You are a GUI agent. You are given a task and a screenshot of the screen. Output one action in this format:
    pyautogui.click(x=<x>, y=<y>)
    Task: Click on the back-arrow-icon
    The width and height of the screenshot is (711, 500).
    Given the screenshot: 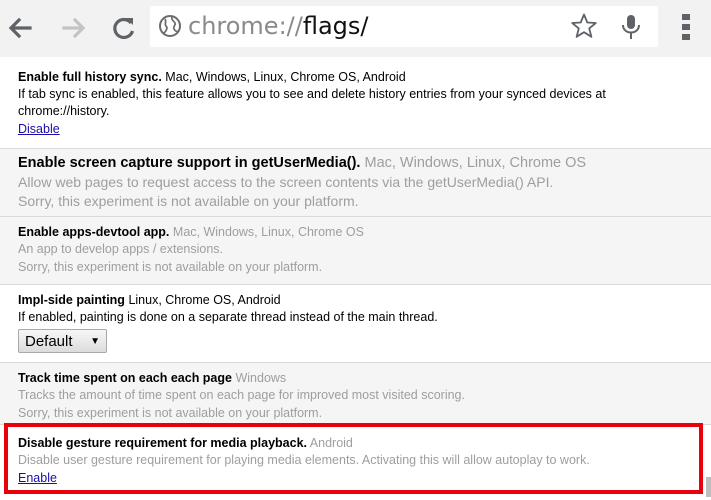 What is the action you would take?
    pyautogui.click(x=20, y=28)
    